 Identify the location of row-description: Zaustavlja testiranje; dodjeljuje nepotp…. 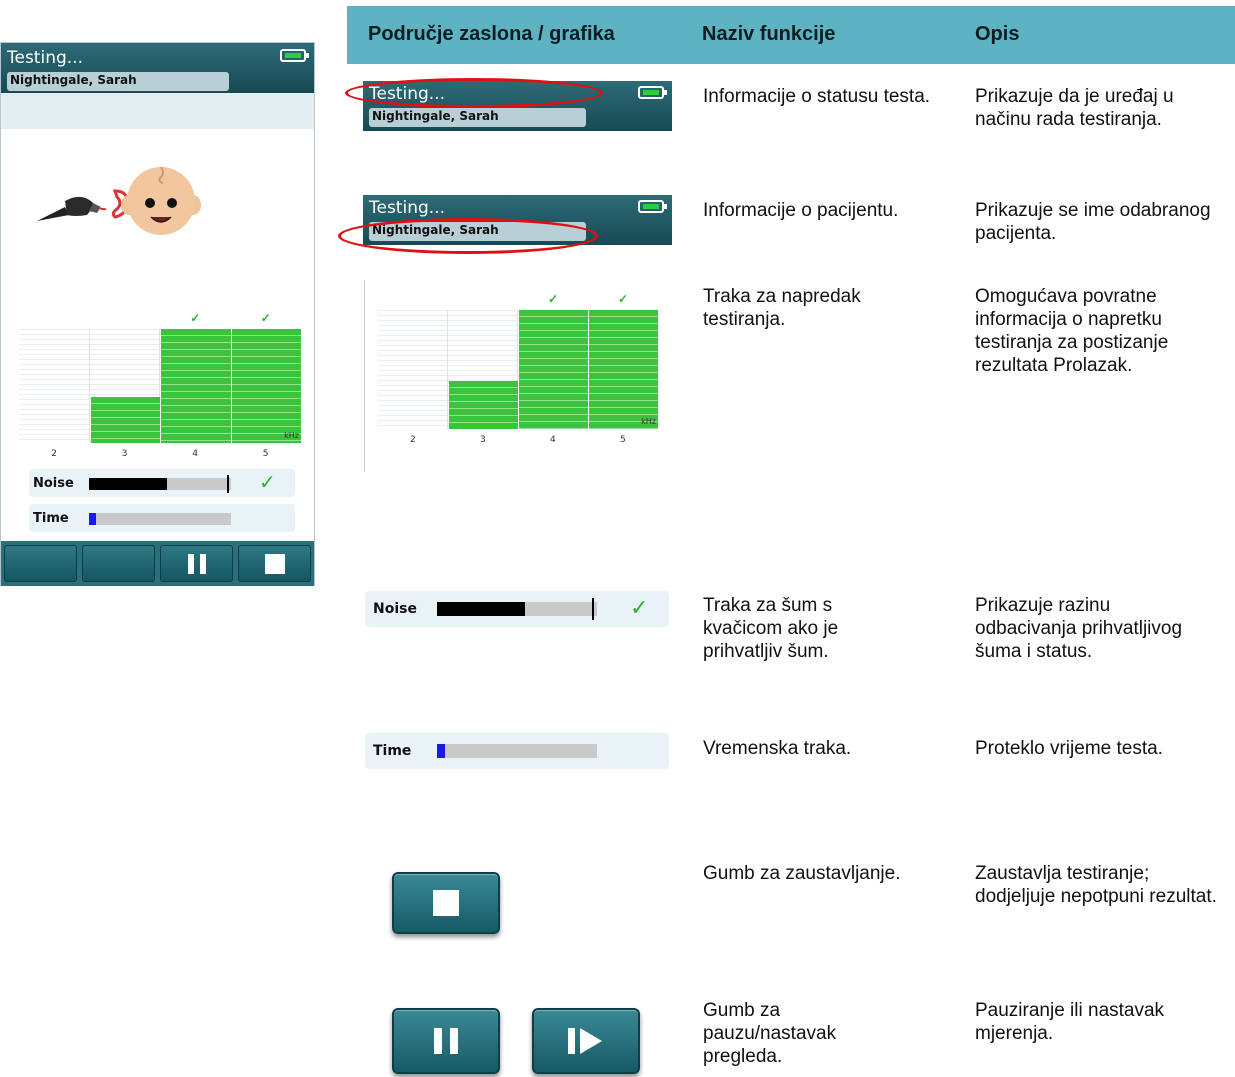
(1096, 885).